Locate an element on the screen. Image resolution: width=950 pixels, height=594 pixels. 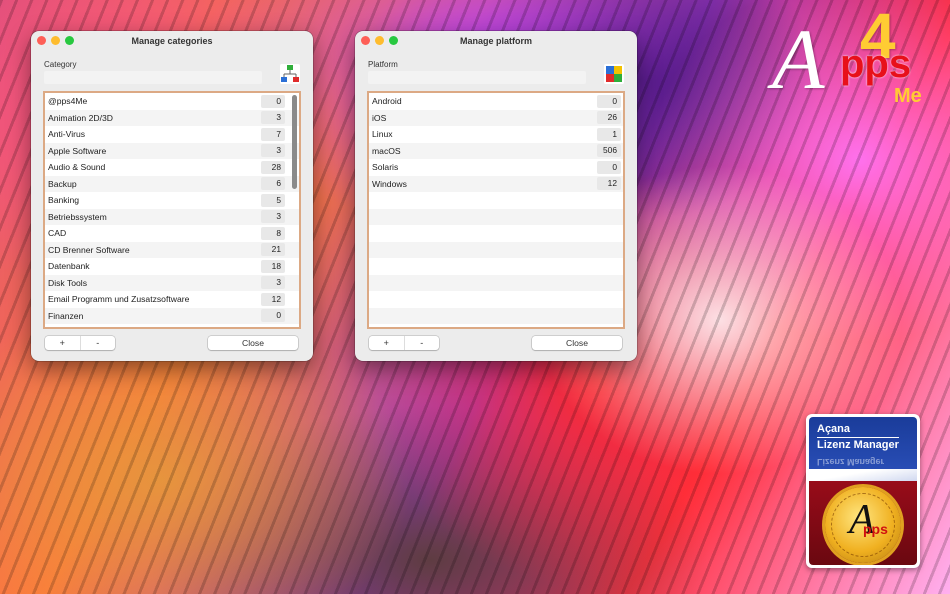
category-row: Audio & Sound 28 is located at coordinates (172, 167).